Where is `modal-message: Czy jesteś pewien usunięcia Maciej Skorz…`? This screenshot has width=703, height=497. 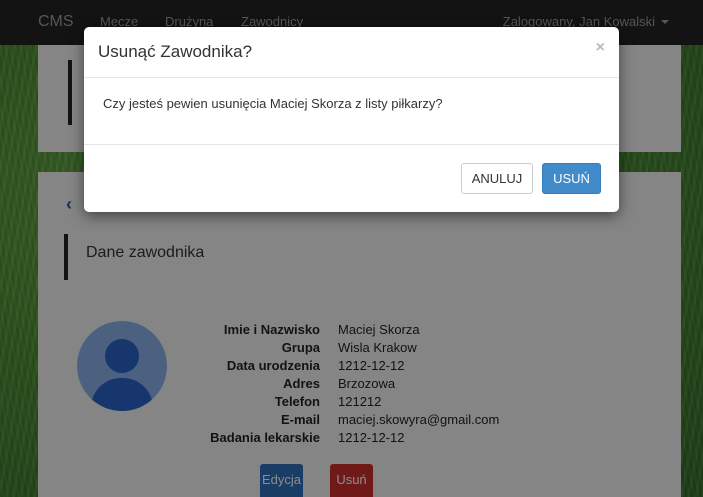
modal-message: Czy jesteś pewien usunięcia Maciej Skorz… is located at coordinates (273, 103).